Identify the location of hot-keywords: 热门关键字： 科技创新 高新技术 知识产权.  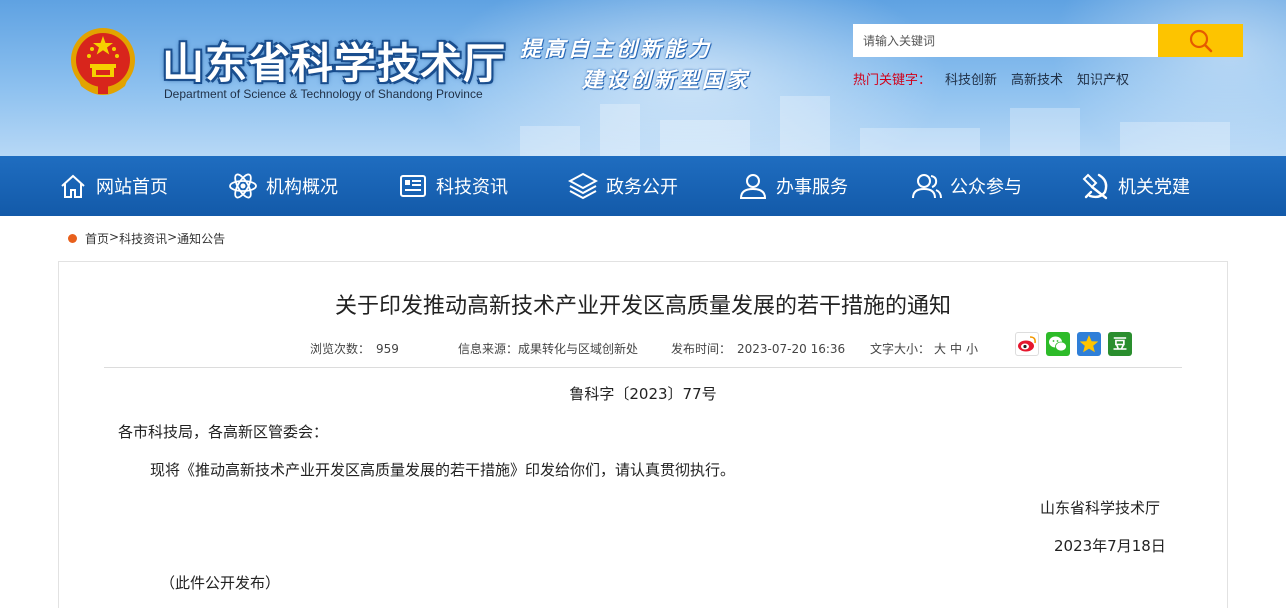
(991, 78).